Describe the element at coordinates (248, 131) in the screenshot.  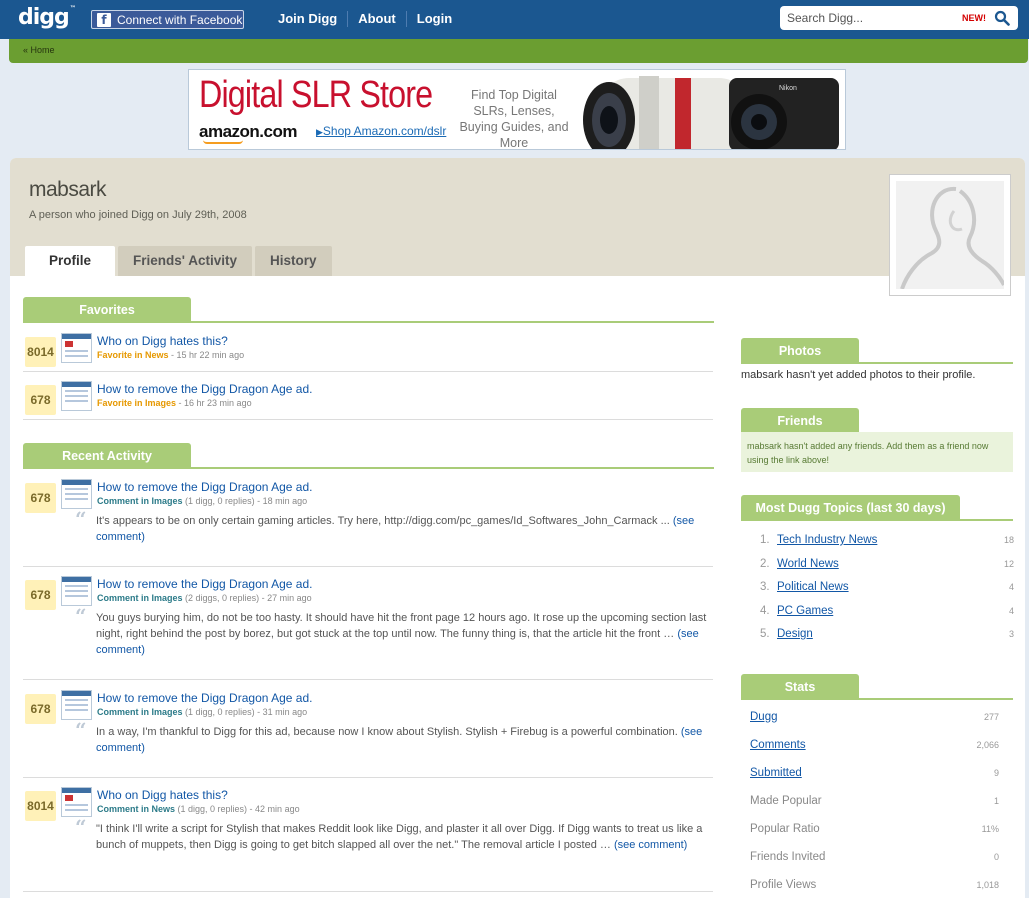
I see `amazon-logo: amazon.com` at that location.